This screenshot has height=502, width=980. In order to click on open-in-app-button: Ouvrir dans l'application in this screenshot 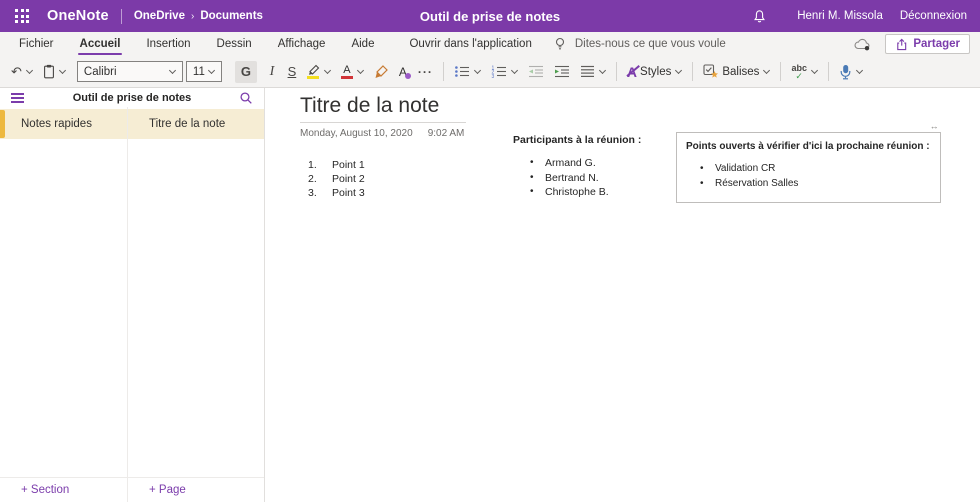, I will do `click(470, 44)`.